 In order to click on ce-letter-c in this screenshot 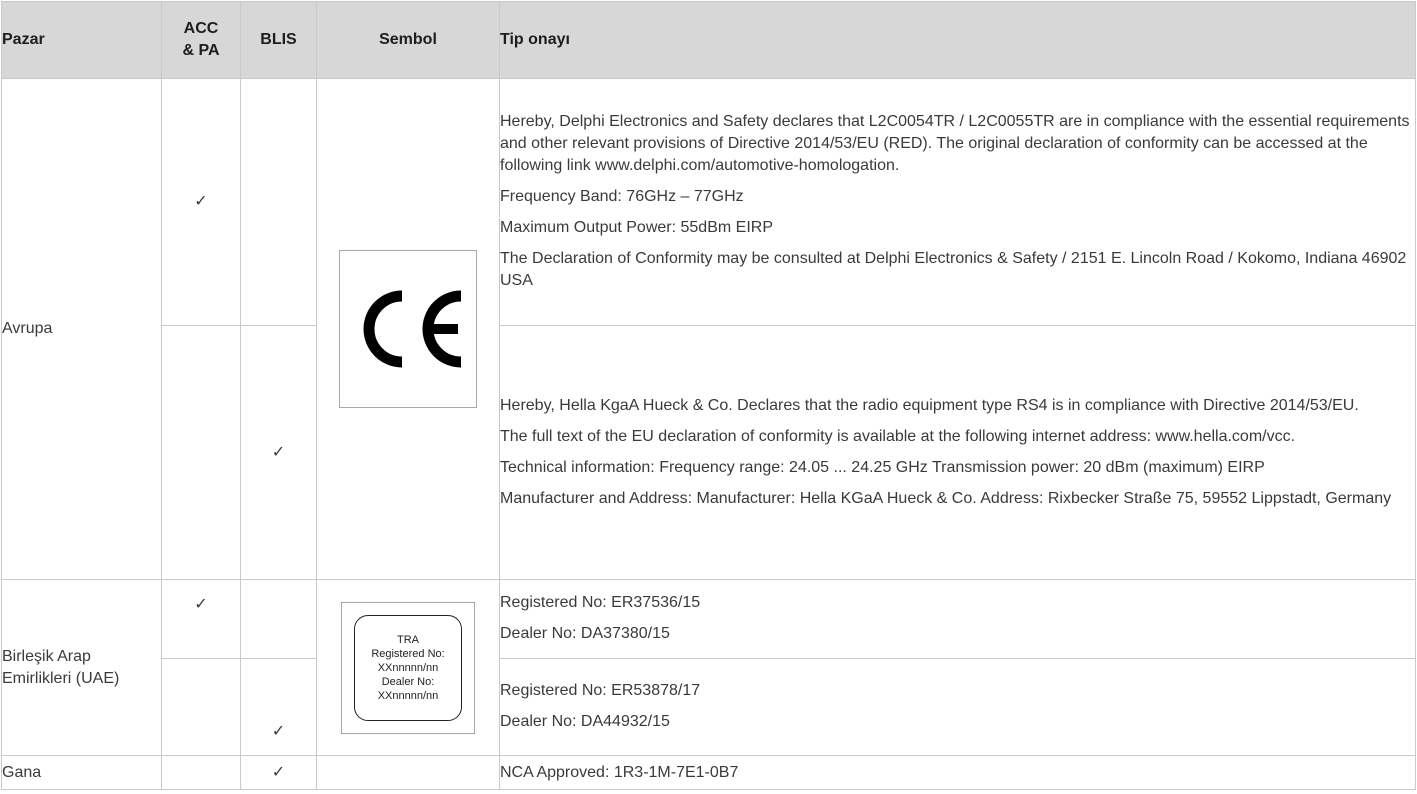, I will do `click(383, 329)`.